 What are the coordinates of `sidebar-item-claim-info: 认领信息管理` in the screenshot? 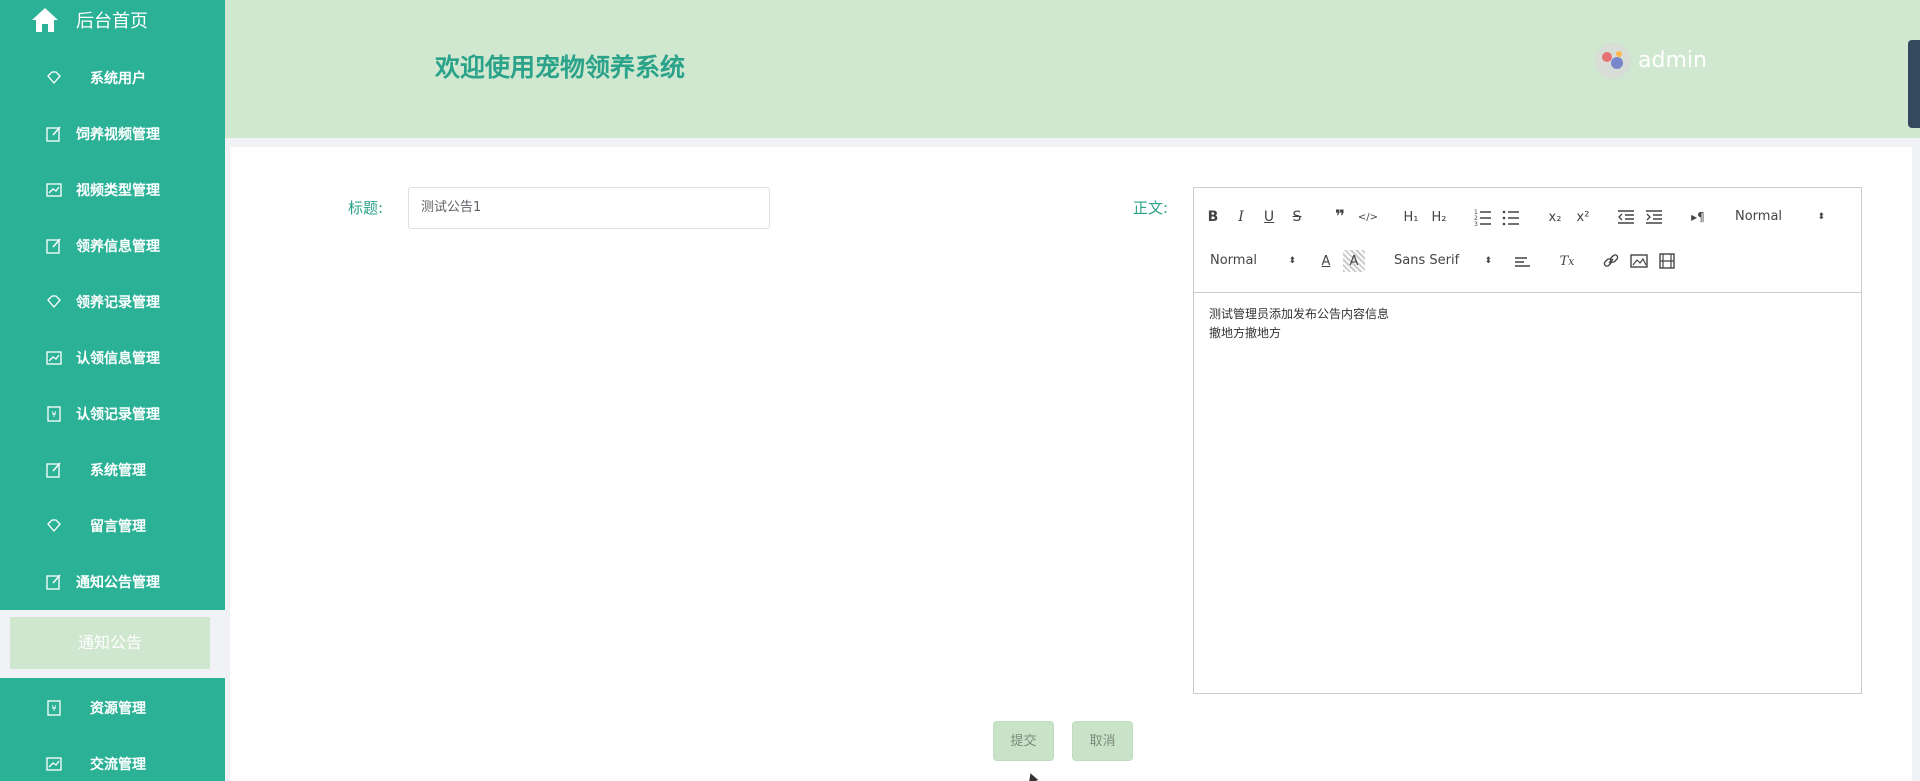 It's located at (112, 358).